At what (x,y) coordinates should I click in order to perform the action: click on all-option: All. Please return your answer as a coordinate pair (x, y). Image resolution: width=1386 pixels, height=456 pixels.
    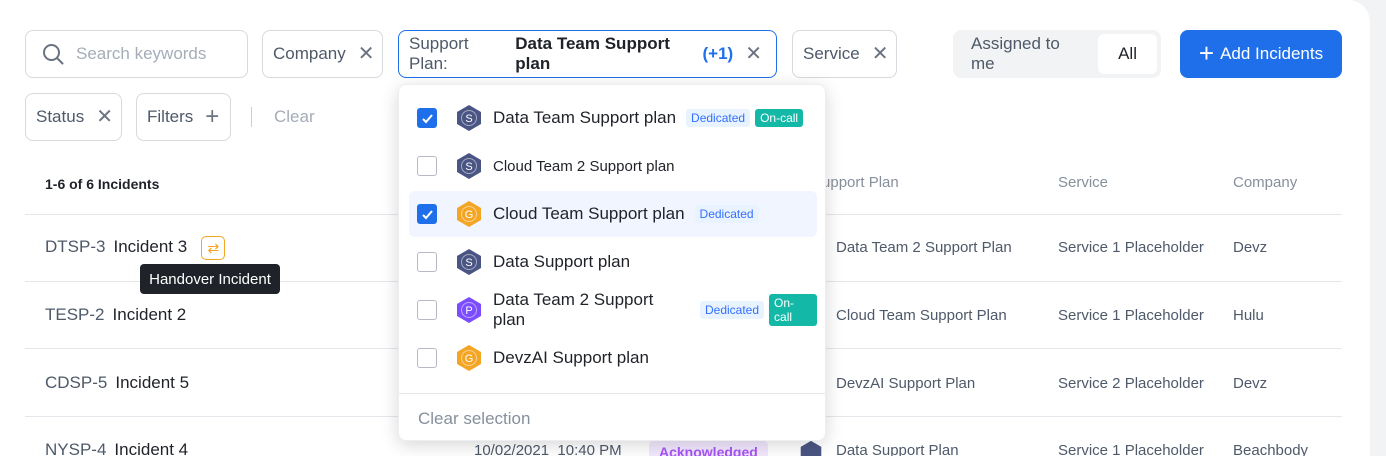
    Looking at the image, I should click on (1127, 54).